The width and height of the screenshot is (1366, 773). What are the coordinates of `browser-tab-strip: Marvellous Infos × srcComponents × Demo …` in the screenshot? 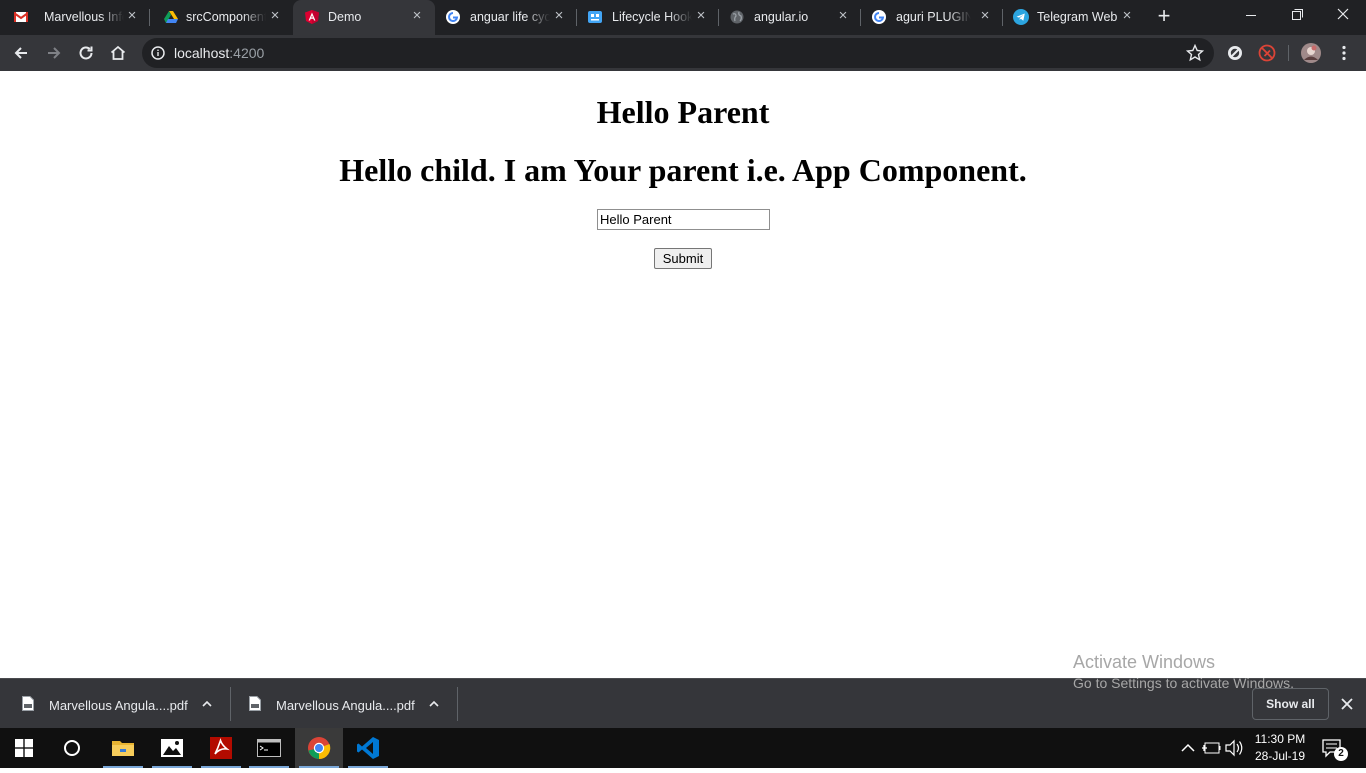 It's located at (683, 17).